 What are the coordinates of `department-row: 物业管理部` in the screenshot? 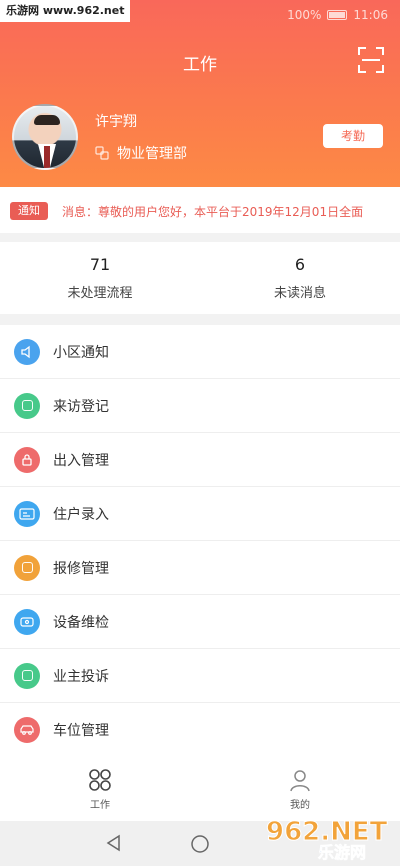 It's located at (141, 153).